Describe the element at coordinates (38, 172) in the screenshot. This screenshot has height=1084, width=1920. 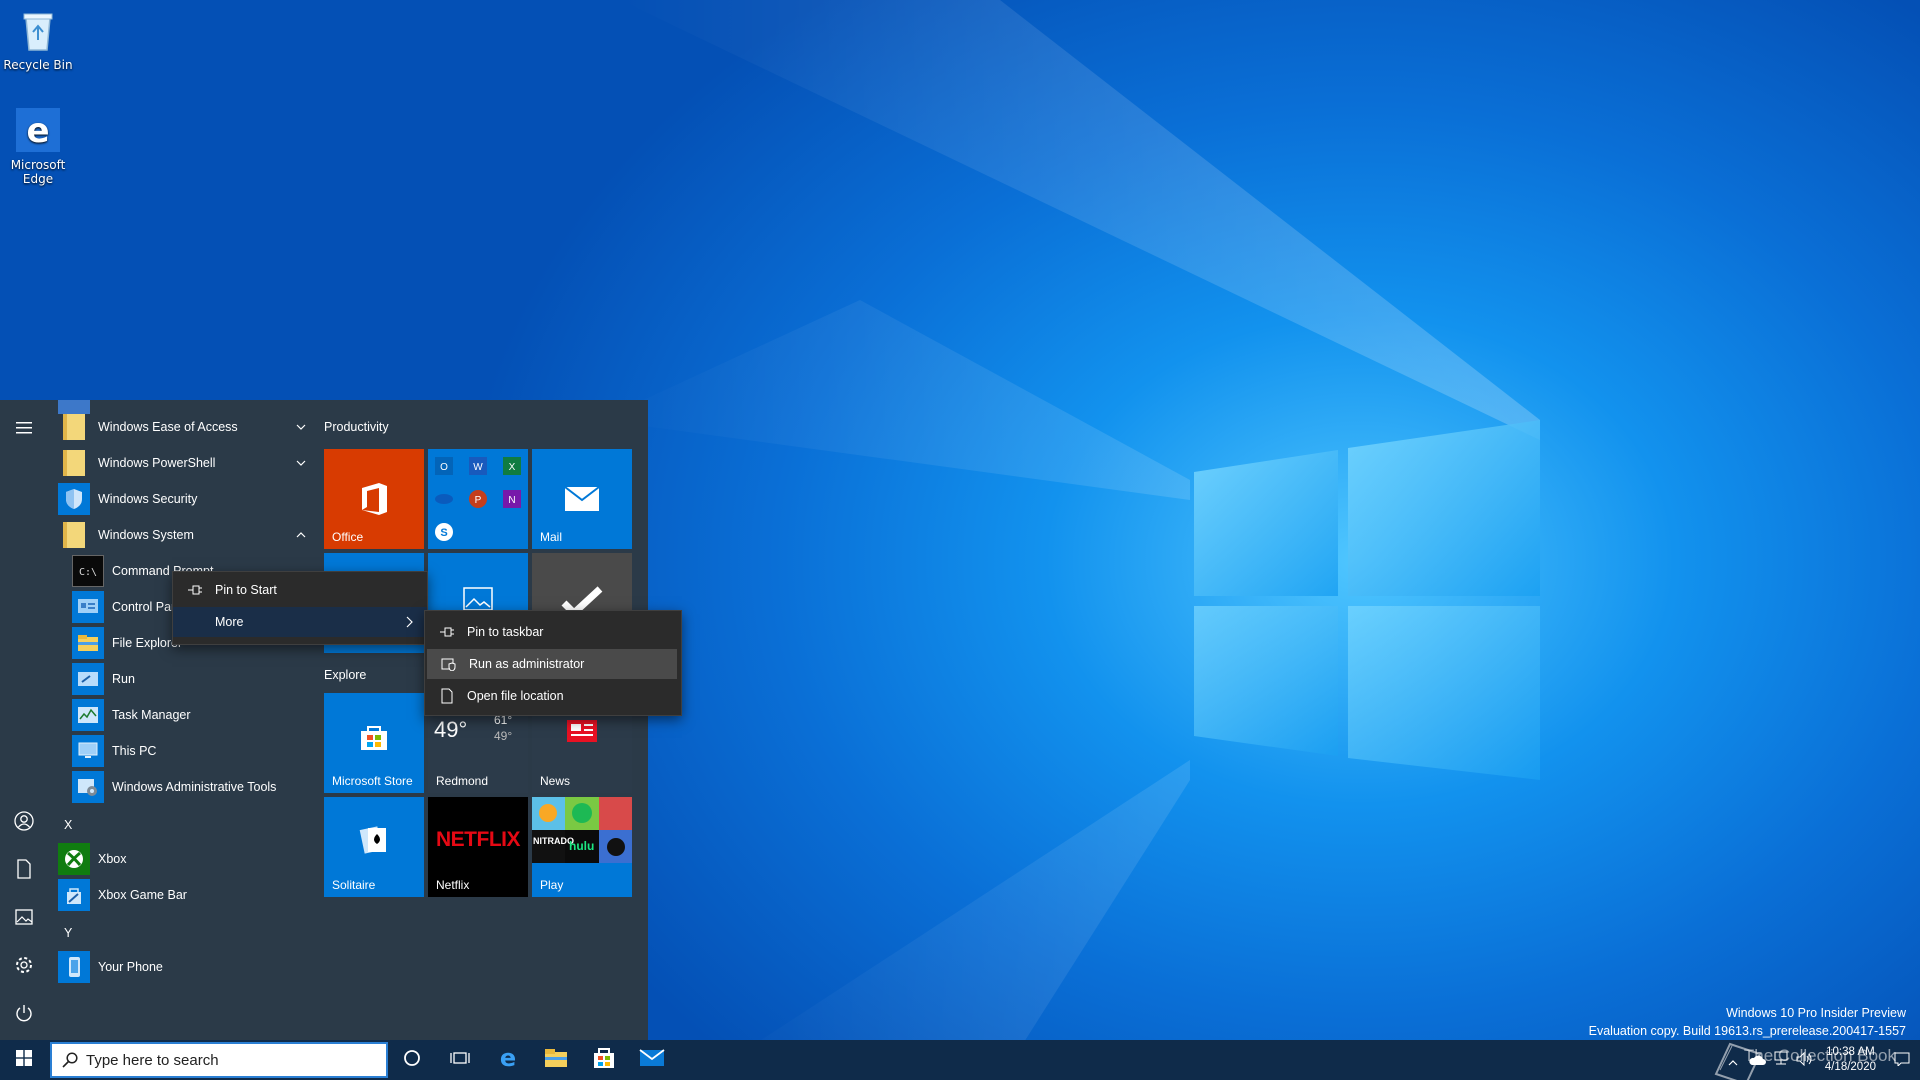
I see `desktop-icon-label: Microsoft Edge` at that location.